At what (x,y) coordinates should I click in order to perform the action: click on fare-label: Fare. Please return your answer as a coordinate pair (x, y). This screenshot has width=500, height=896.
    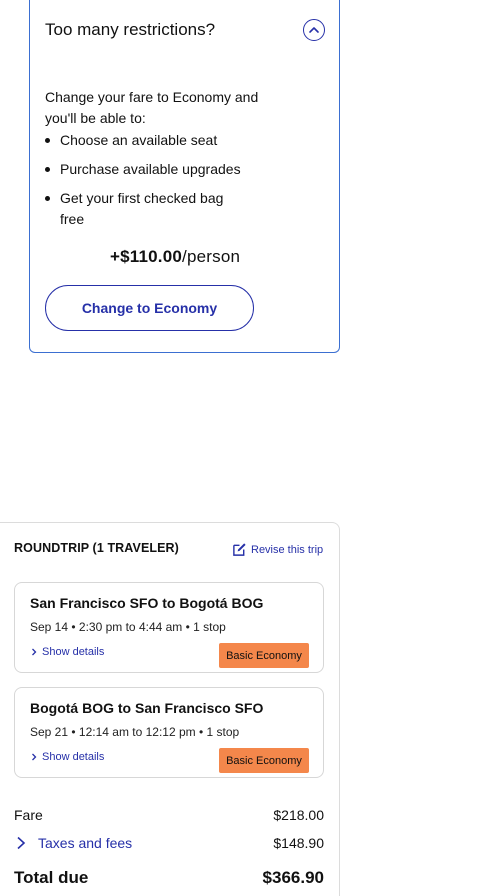
    Looking at the image, I should click on (28, 815).